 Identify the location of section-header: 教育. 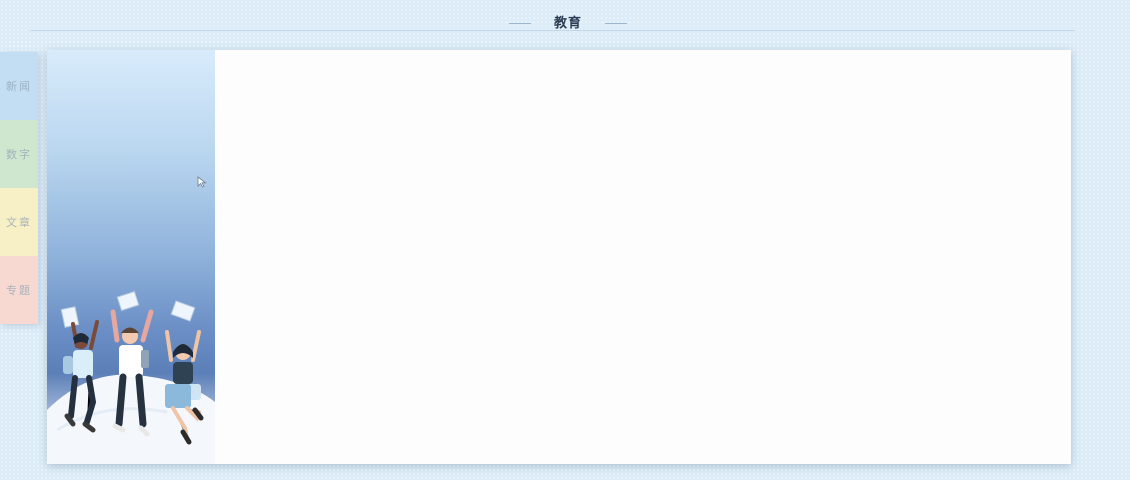
(565, 24).